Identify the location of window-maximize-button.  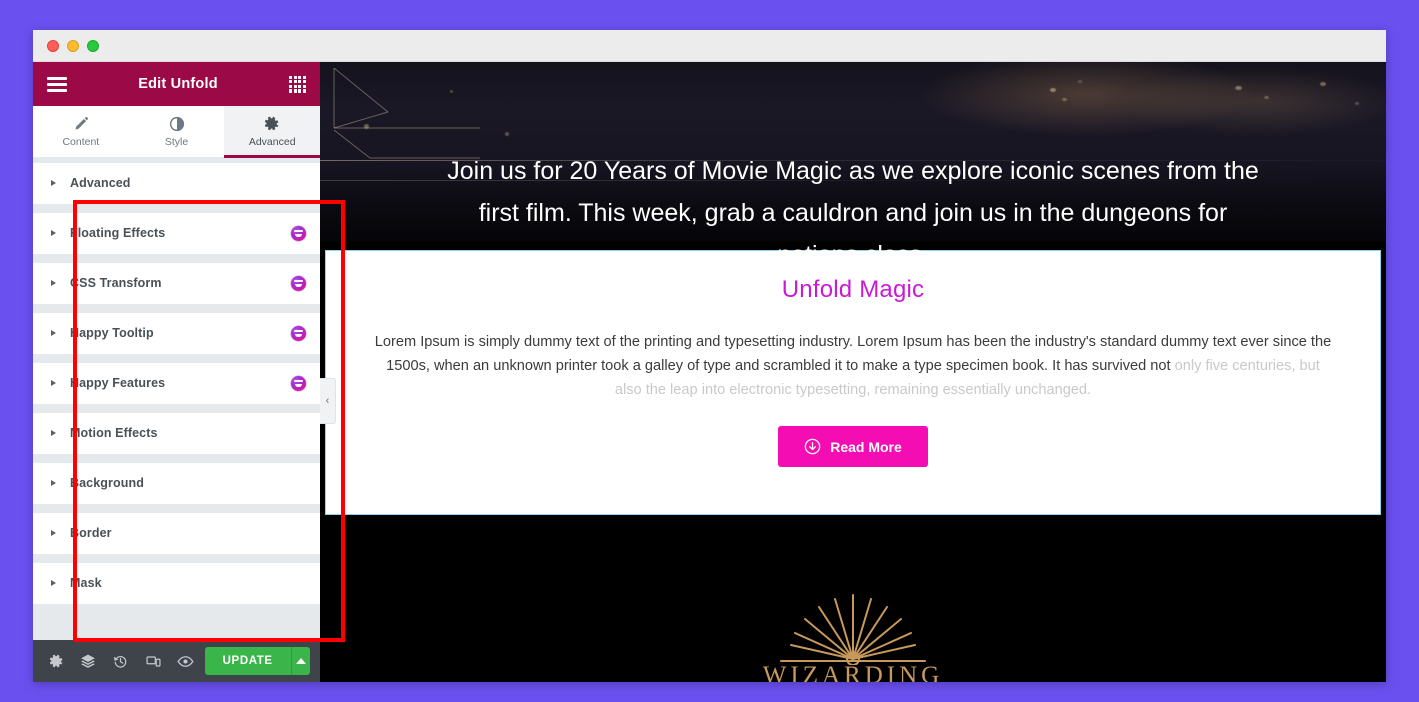
(93, 45).